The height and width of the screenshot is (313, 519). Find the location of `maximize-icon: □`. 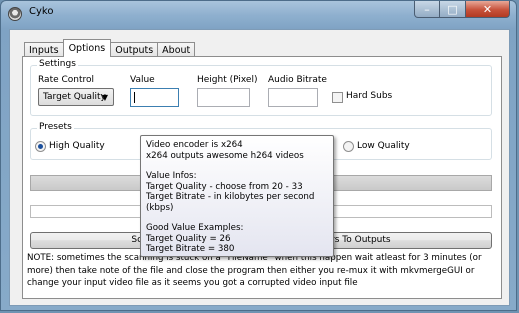

maximize-icon: □ is located at coordinates (452, 9).